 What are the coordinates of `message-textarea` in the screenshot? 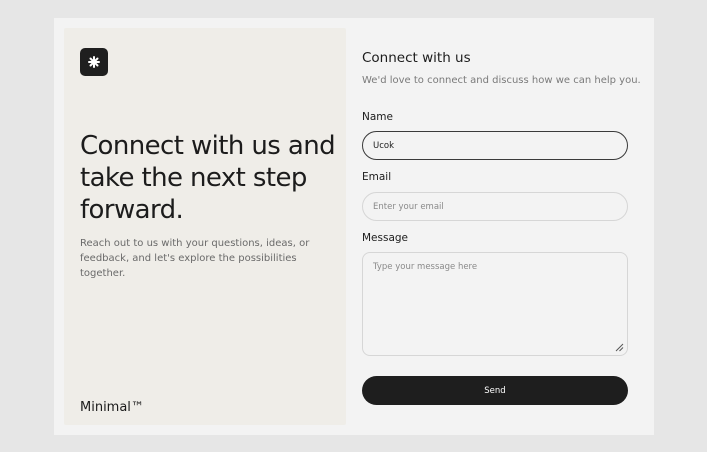 It's located at (495, 304).